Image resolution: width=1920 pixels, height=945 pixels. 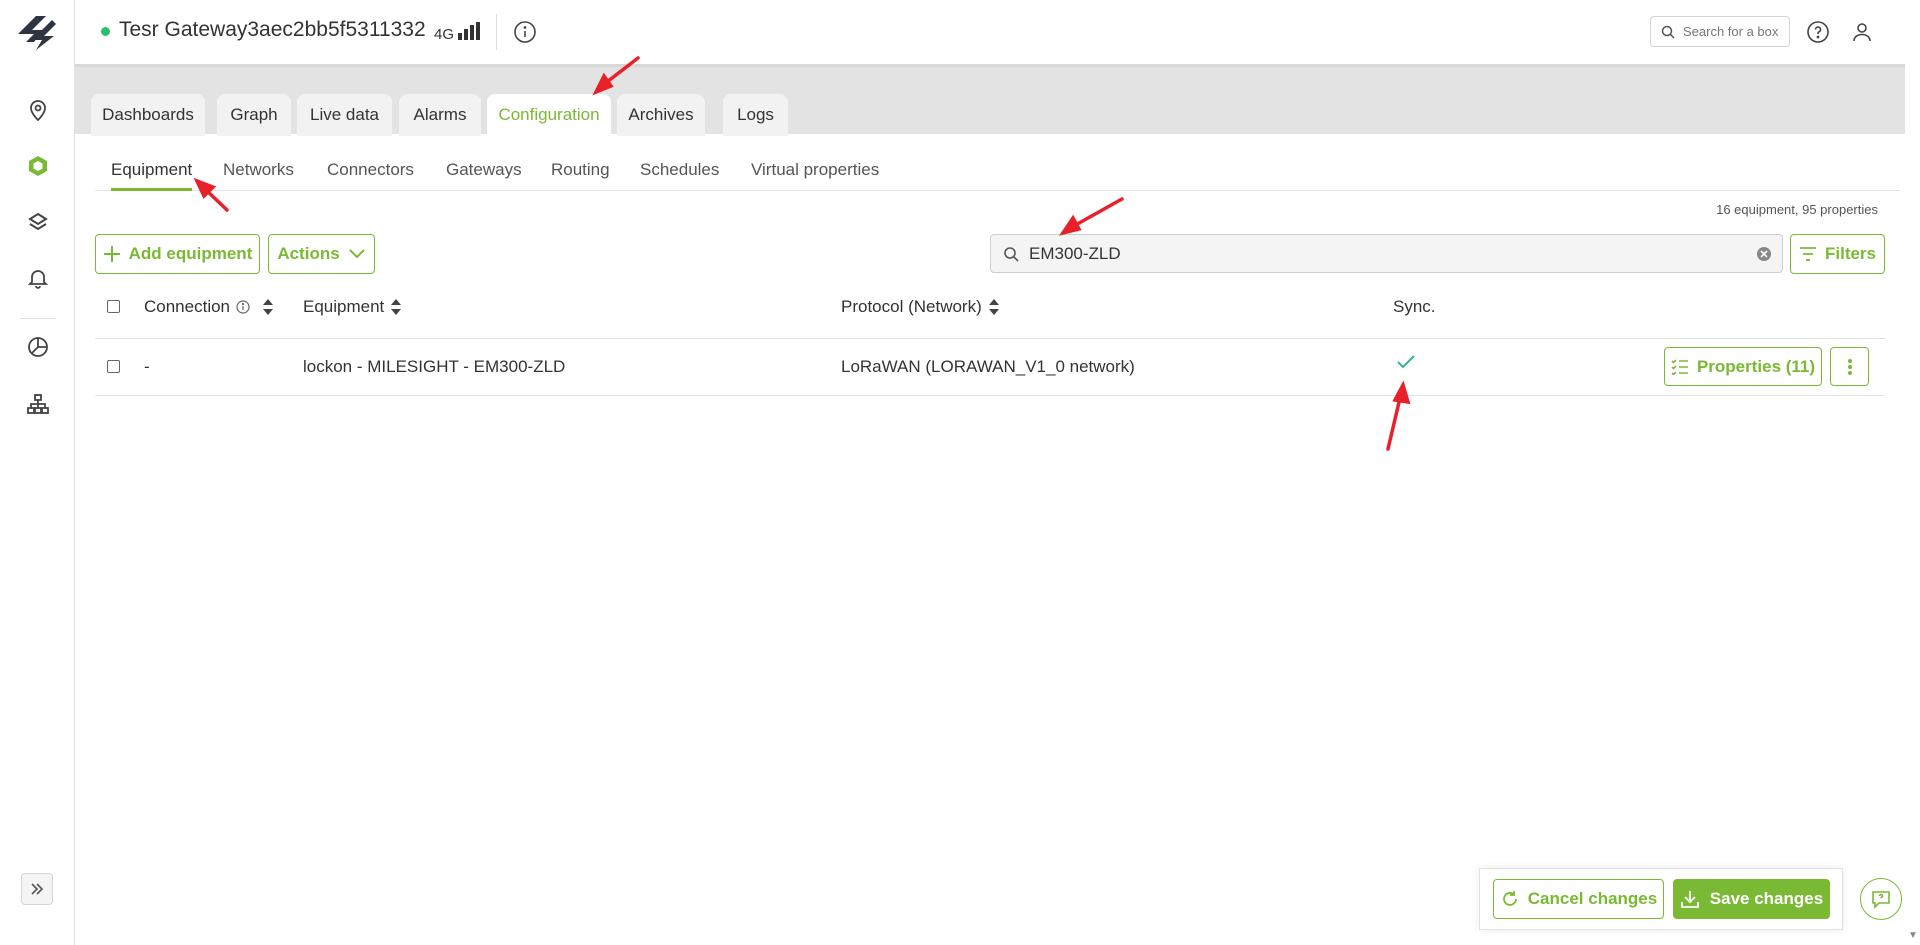 What do you see at coordinates (990, 338) in the screenshot?
I see `header-divider-line` at bounding box center [990, 338].